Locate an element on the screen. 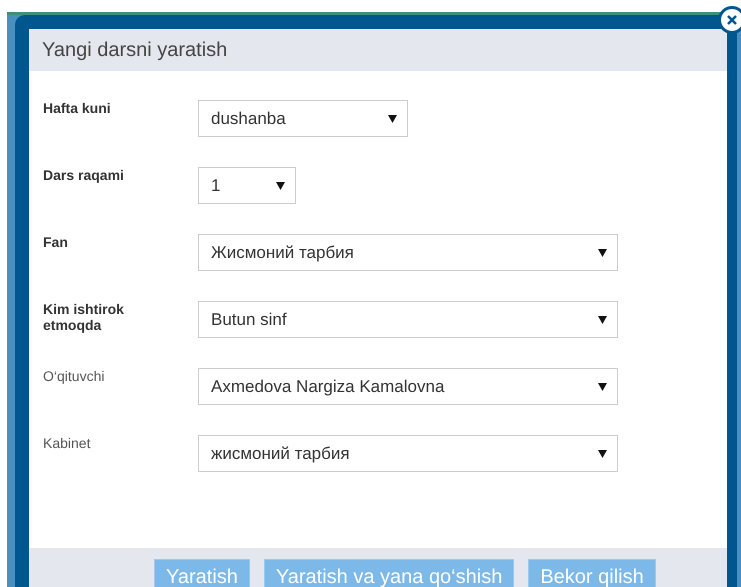 The height and width of the screenshot is (587, 741). field-label: Dars raqami is located at coordinates (84, 175).